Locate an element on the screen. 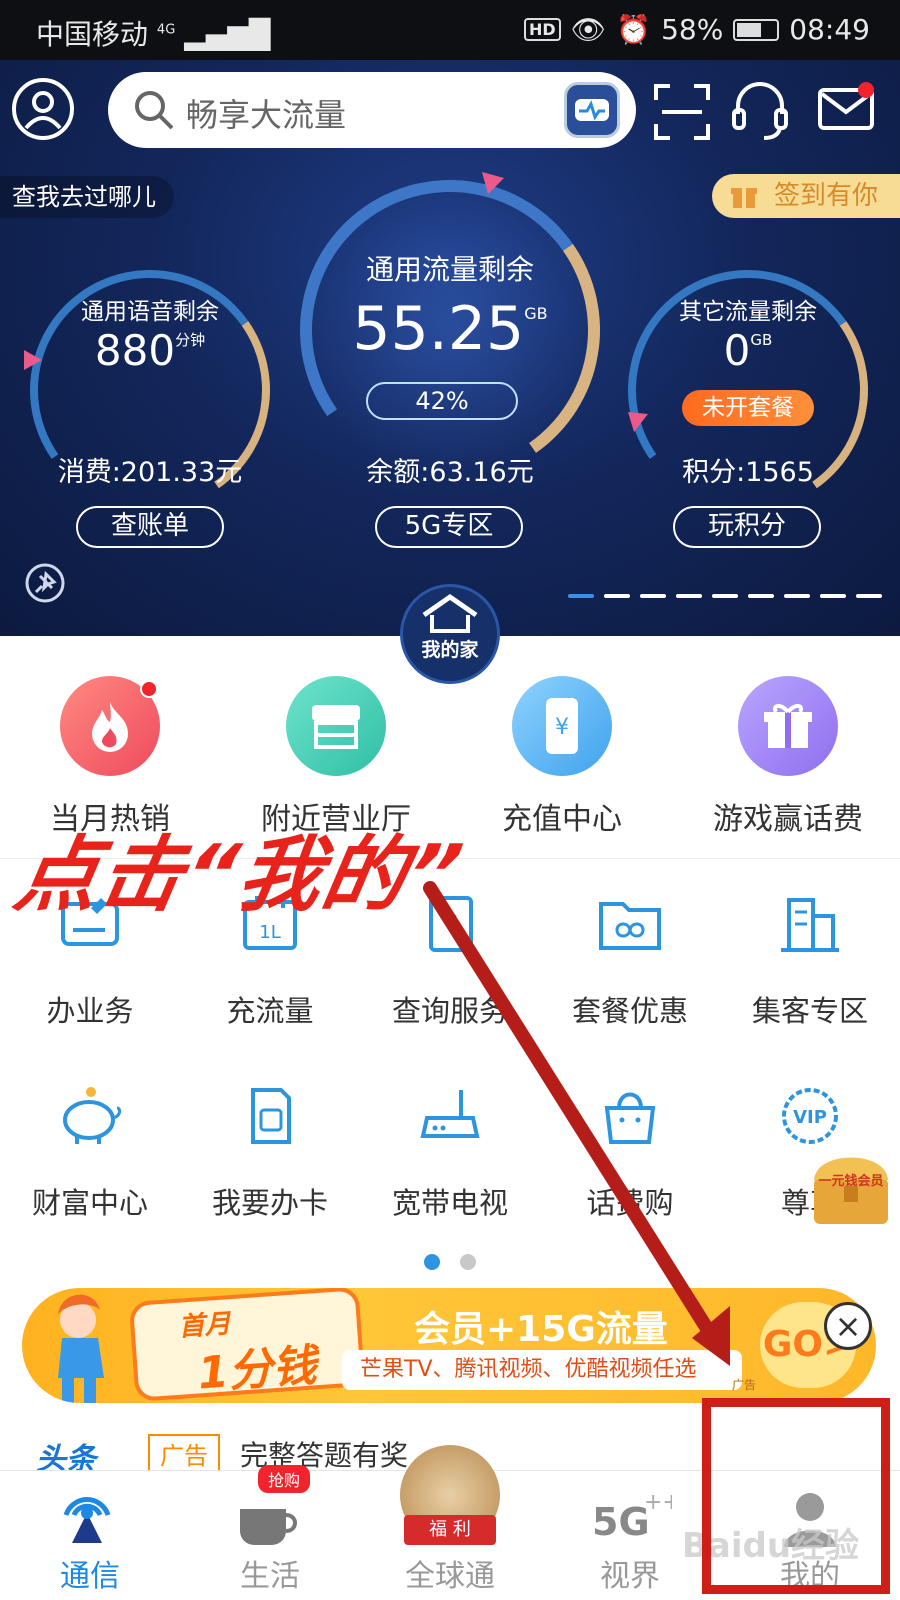  phone-recharge-icon: ¥ is located at coordinates (562, 726).